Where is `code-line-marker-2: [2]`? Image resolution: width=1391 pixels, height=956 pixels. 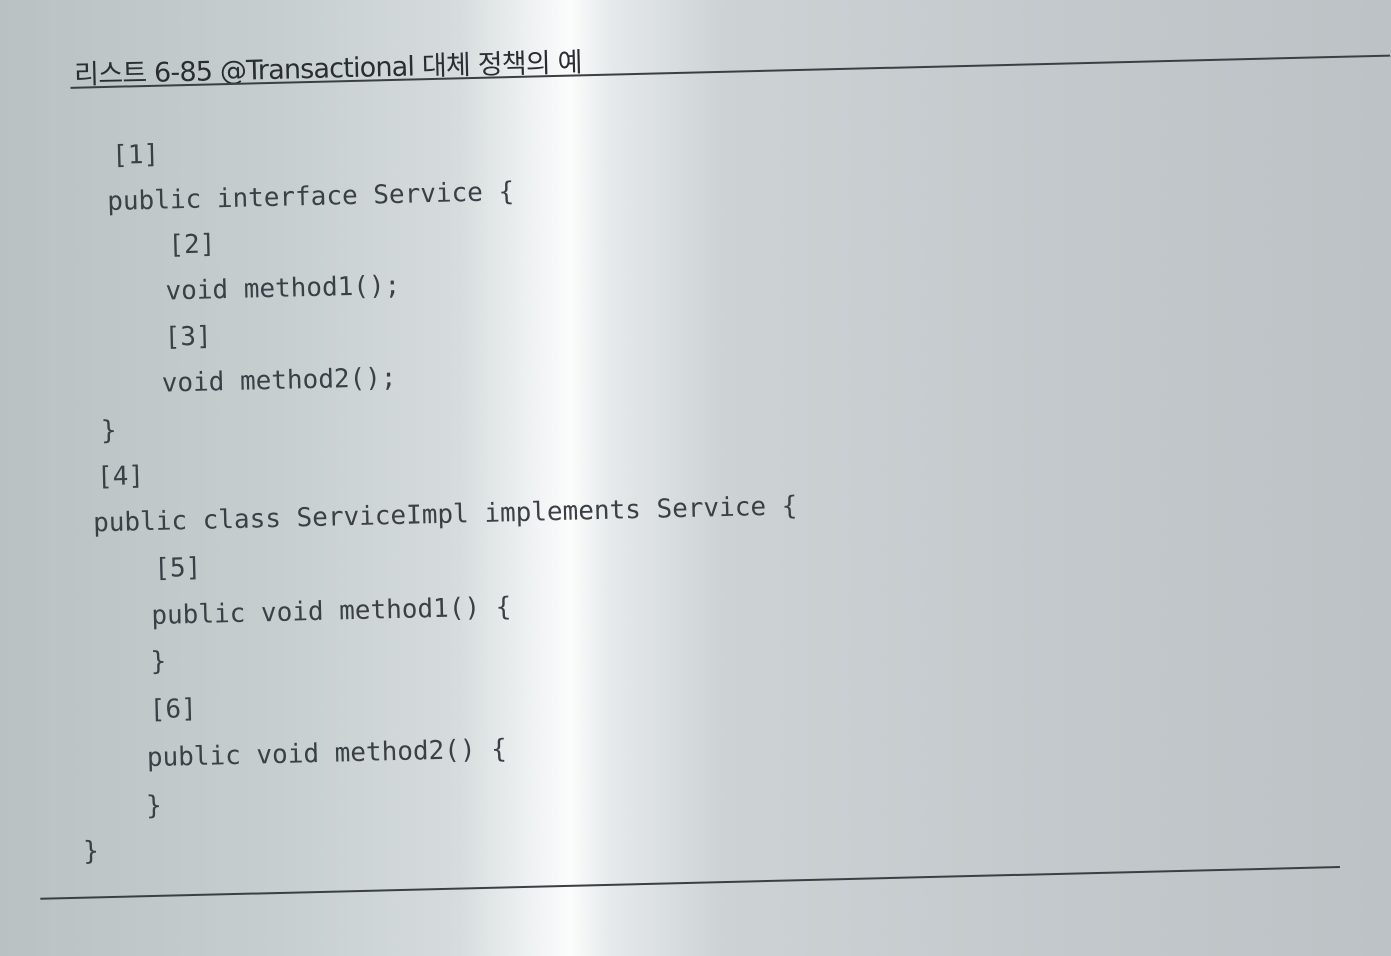
code-line-marker-2: [2] is located at coordinates (192, 245).